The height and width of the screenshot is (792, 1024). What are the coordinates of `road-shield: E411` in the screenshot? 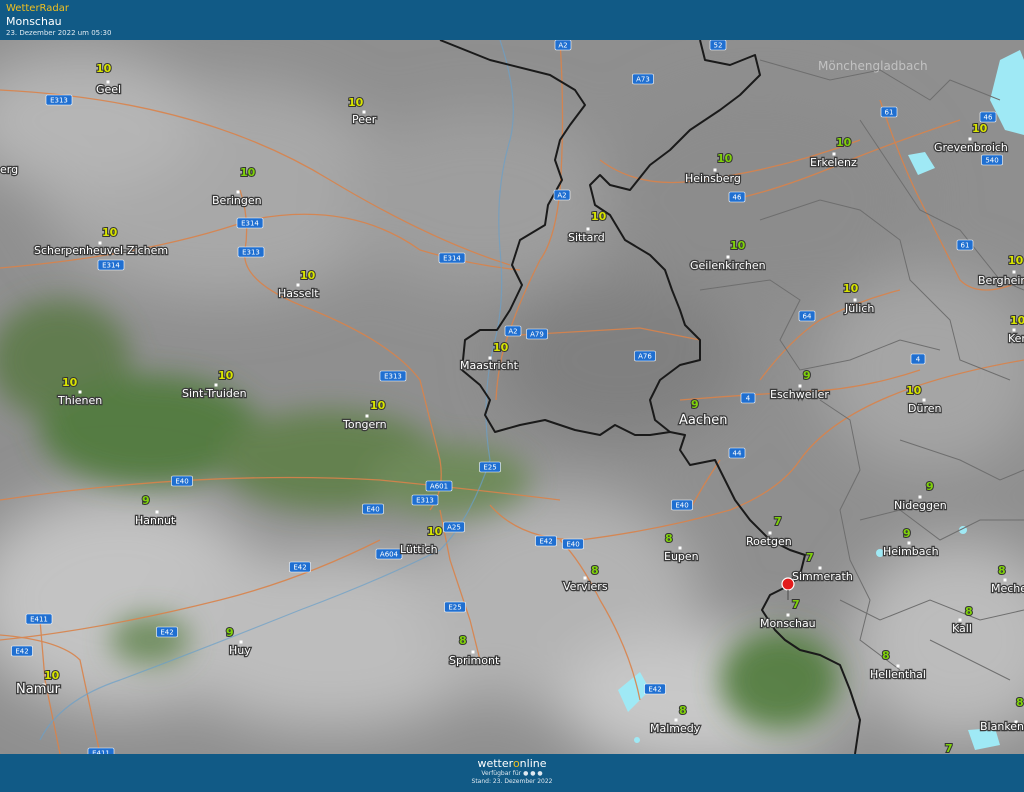 It's located at (39, 619).